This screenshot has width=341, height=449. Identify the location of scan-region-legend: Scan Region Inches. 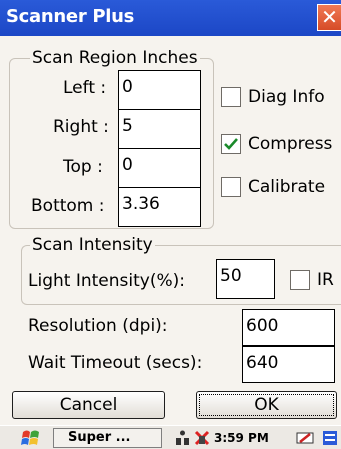
(115, 58).